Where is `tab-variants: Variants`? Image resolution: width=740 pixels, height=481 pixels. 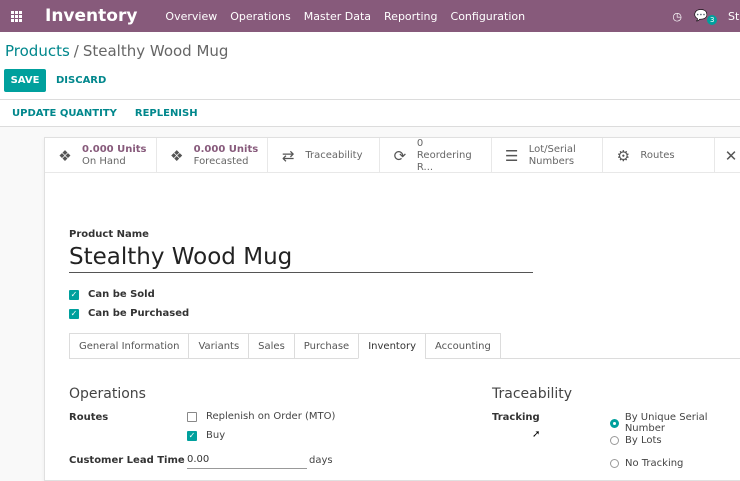 tab-variants: Variants is located at coordinates (218, 346).